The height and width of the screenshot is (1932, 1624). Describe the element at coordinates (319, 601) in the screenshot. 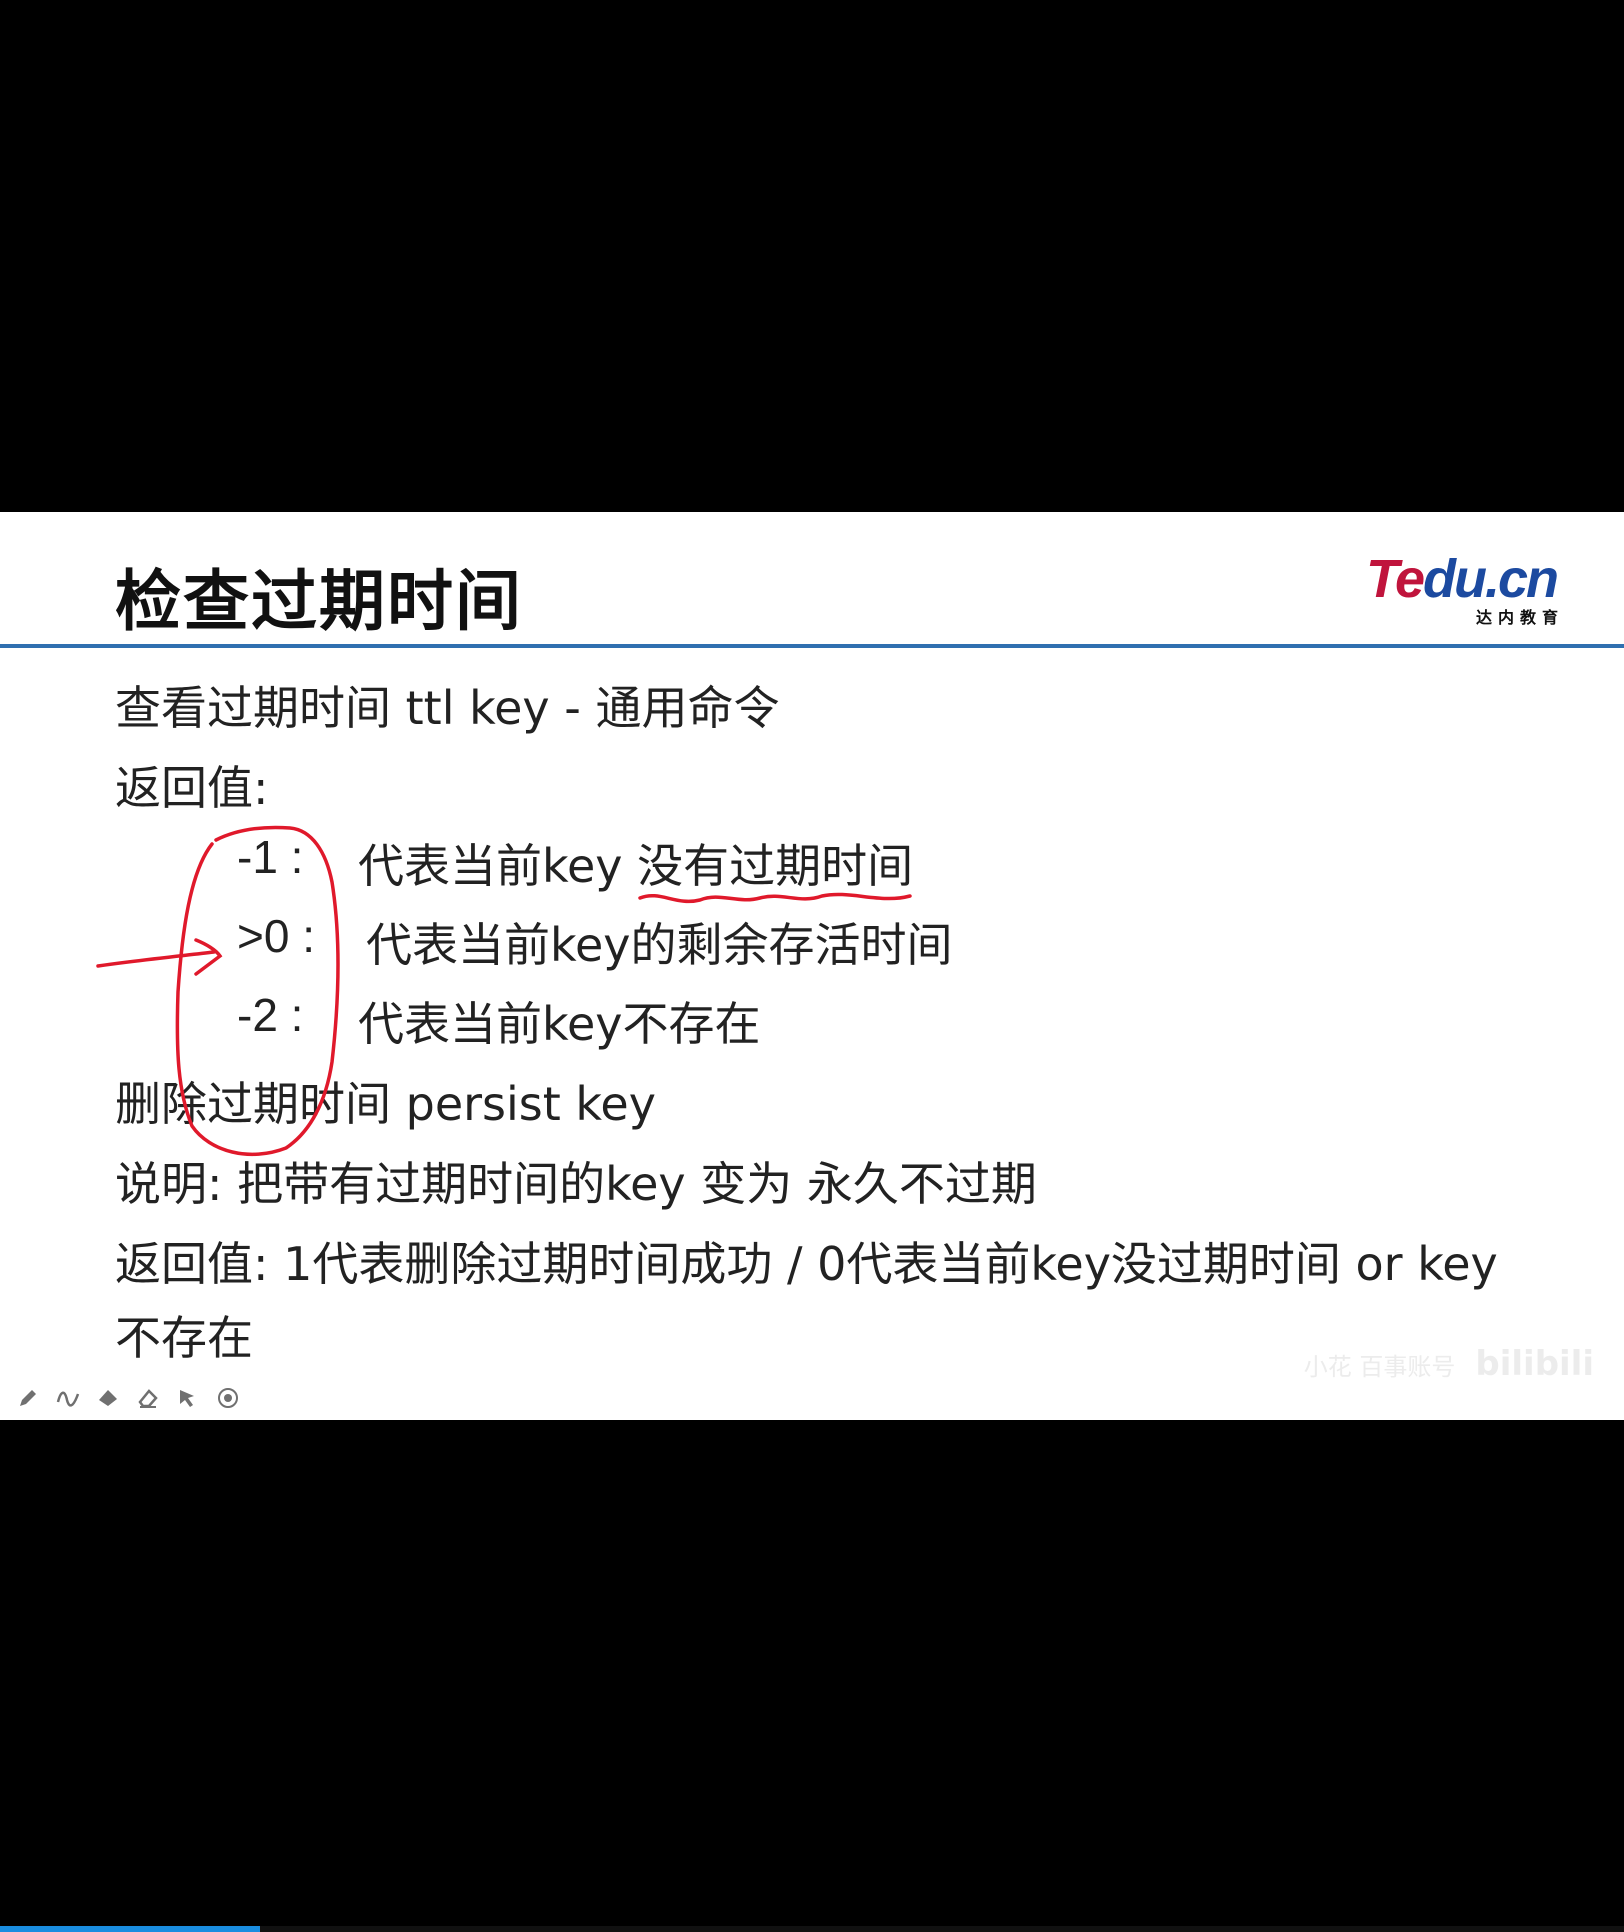

I see `slide-title: 检查过期时间` at that location.